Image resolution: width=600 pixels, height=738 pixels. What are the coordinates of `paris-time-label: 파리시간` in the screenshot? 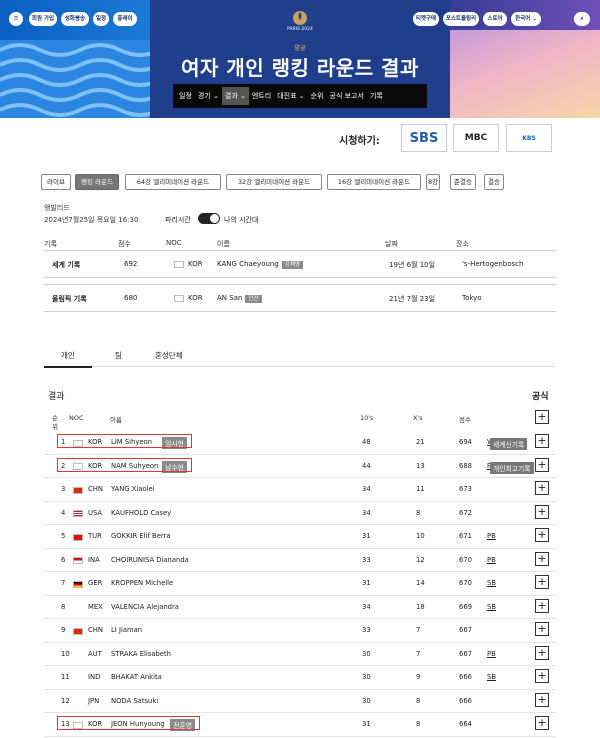 It's located at (178, 220).